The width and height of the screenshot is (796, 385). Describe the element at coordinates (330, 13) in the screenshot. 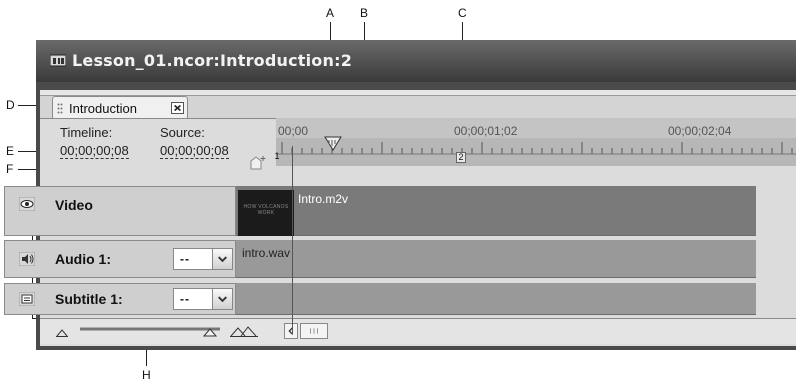

I see `callout-a: A` at that location.